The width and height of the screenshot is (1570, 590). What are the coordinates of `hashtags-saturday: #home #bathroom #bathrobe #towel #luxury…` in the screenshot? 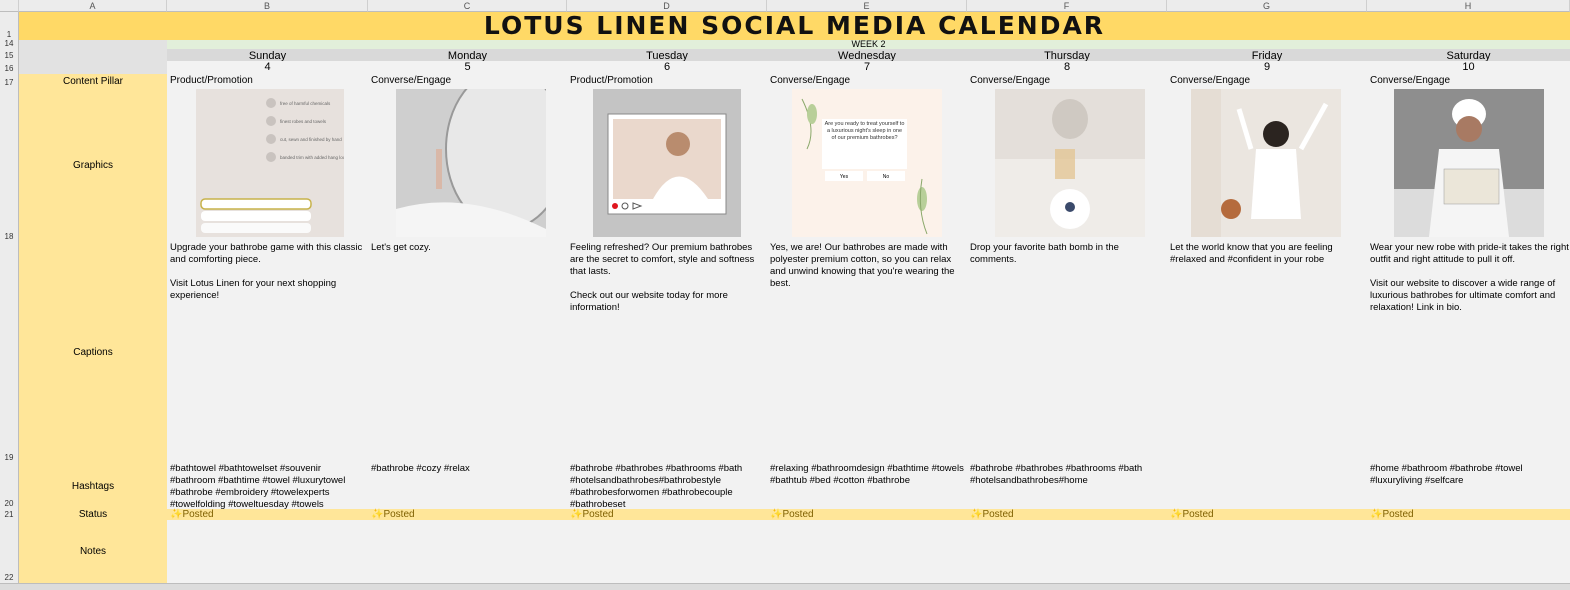 It's located at (1468, 475).